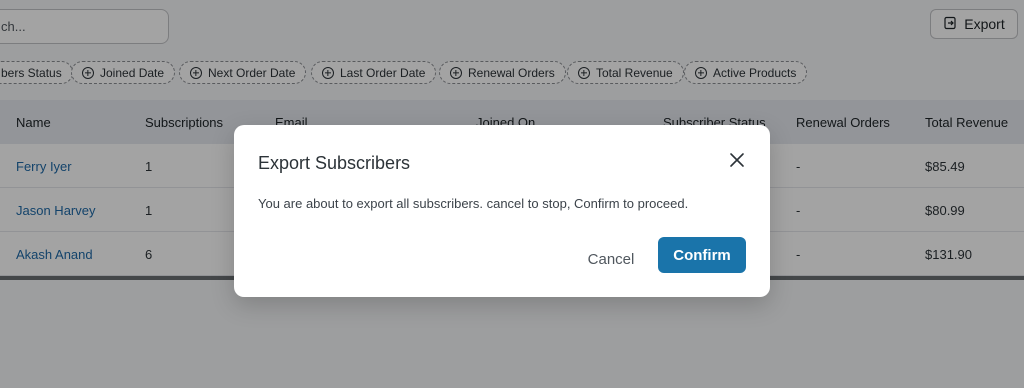  I want to click on dialog-title: Export Subscribers, so click(334, 163).